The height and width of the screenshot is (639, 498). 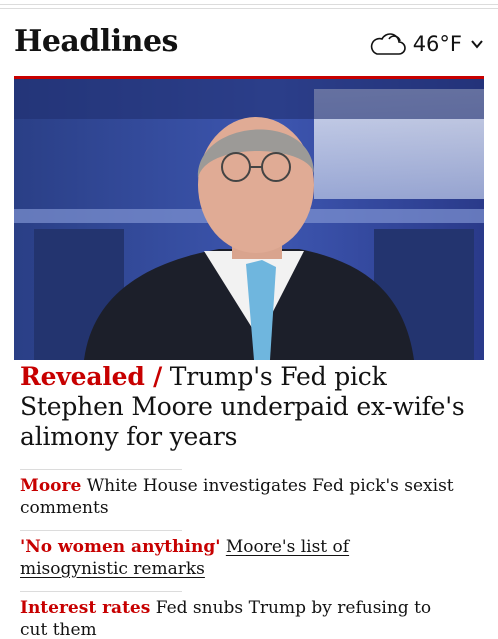 I want to click on sublink-kicker: Interest rates, so click(x=85, y=608).